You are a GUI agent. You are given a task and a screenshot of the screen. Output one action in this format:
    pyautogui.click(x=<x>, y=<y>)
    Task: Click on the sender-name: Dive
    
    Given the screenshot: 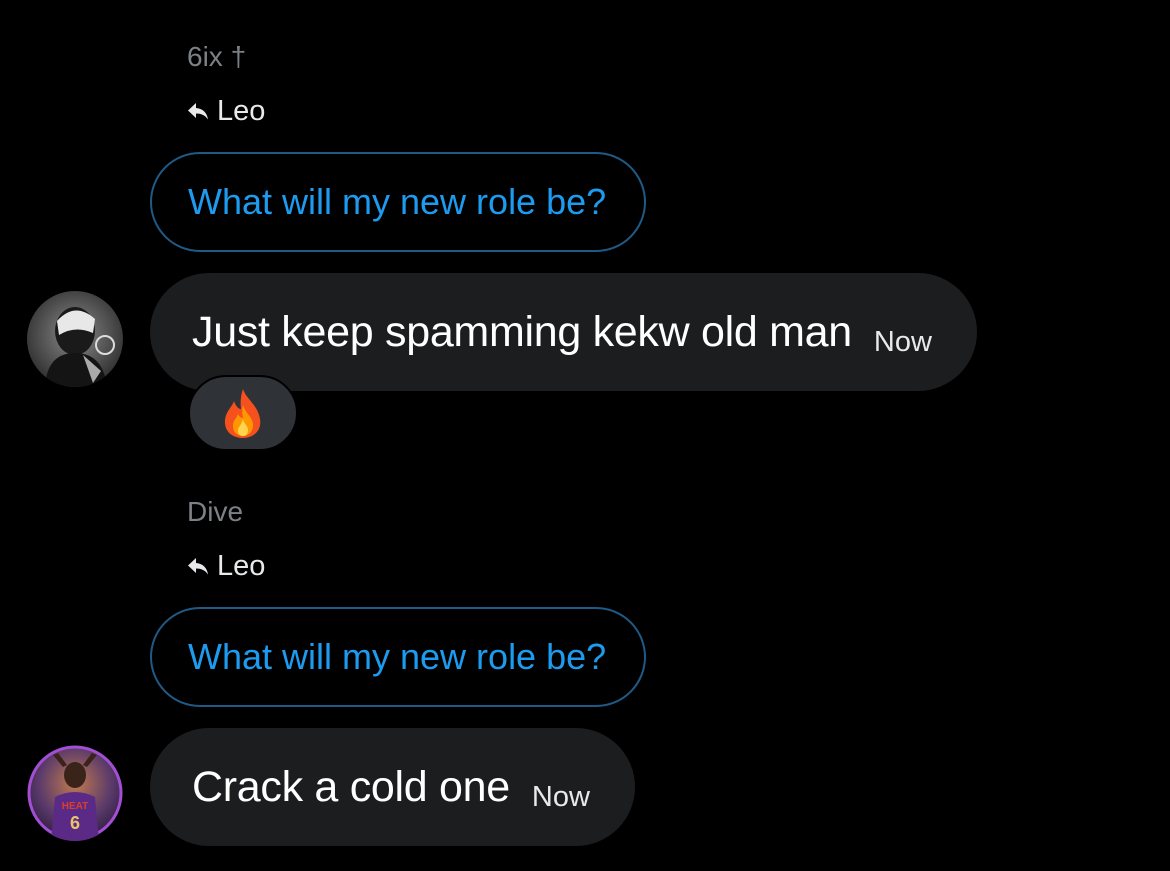 What is the action you would take?
    pyautogui.click(x=215, y=511)
    